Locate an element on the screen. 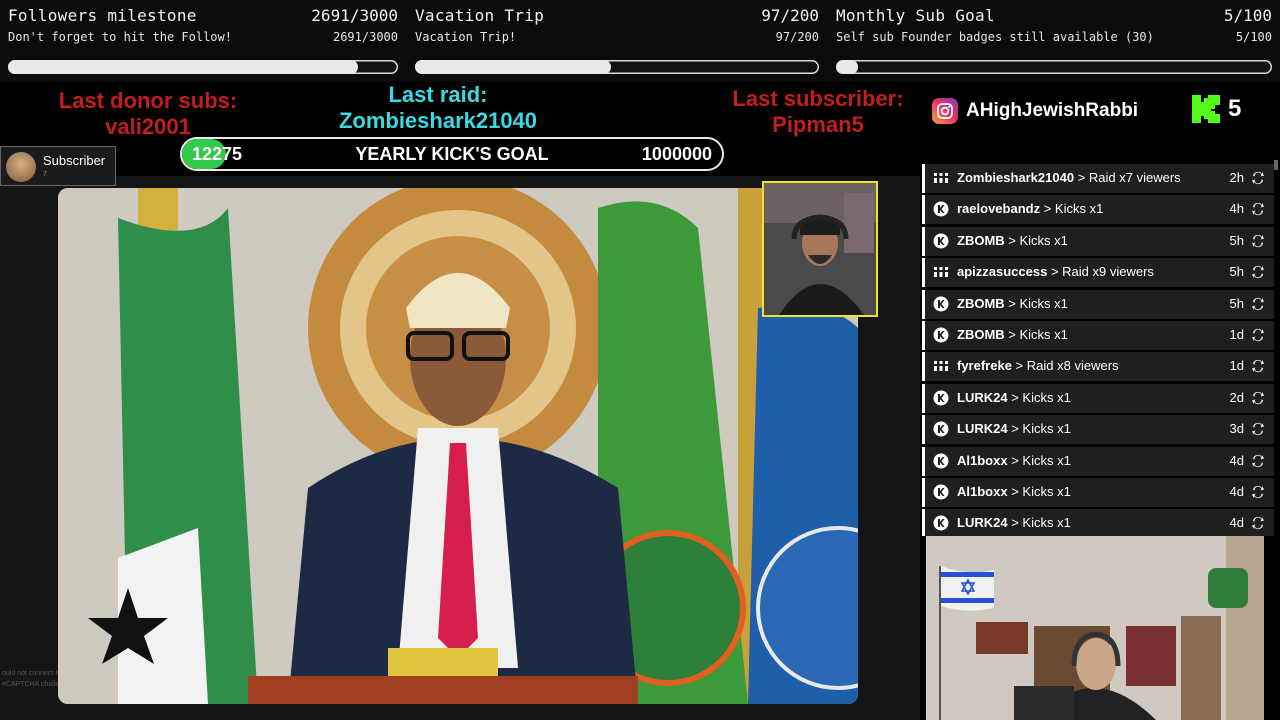 The image size is (1280, 720). feed-row-user: raelovebandz is located at coordinates (999, 209).